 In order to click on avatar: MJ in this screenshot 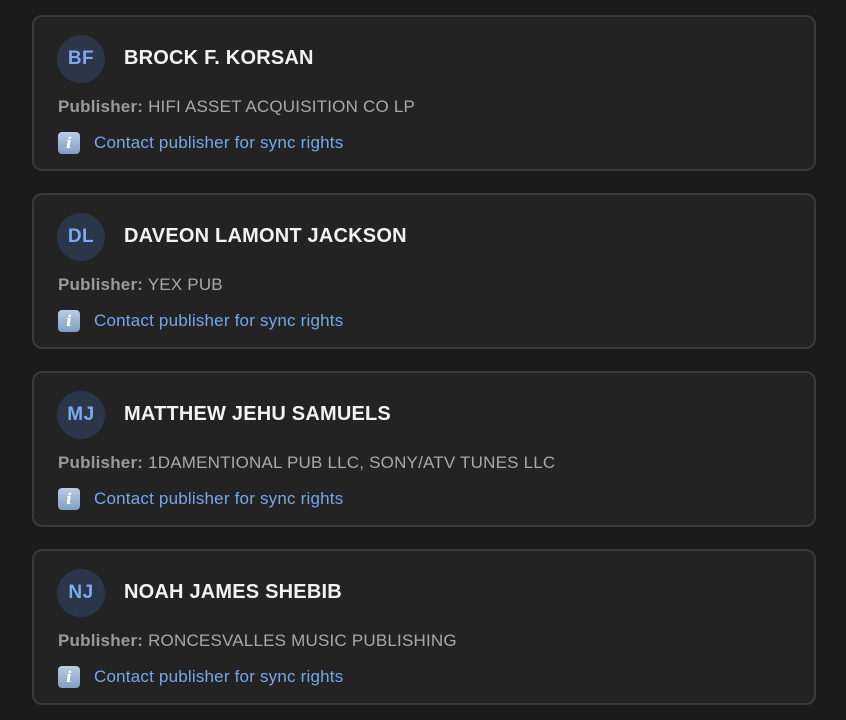, I will do `click(81, 415)`.